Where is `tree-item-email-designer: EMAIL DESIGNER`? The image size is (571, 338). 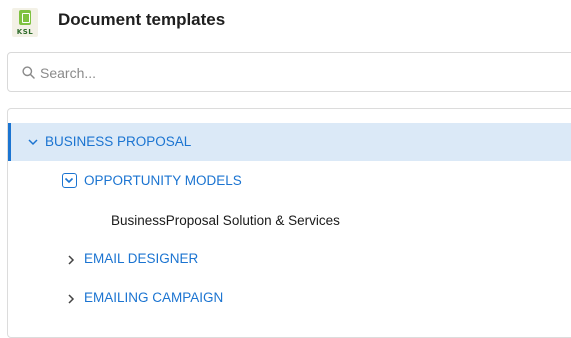
tree-item-email-designer: EMAIL DESIGNER is located at coordinates (289, 259).